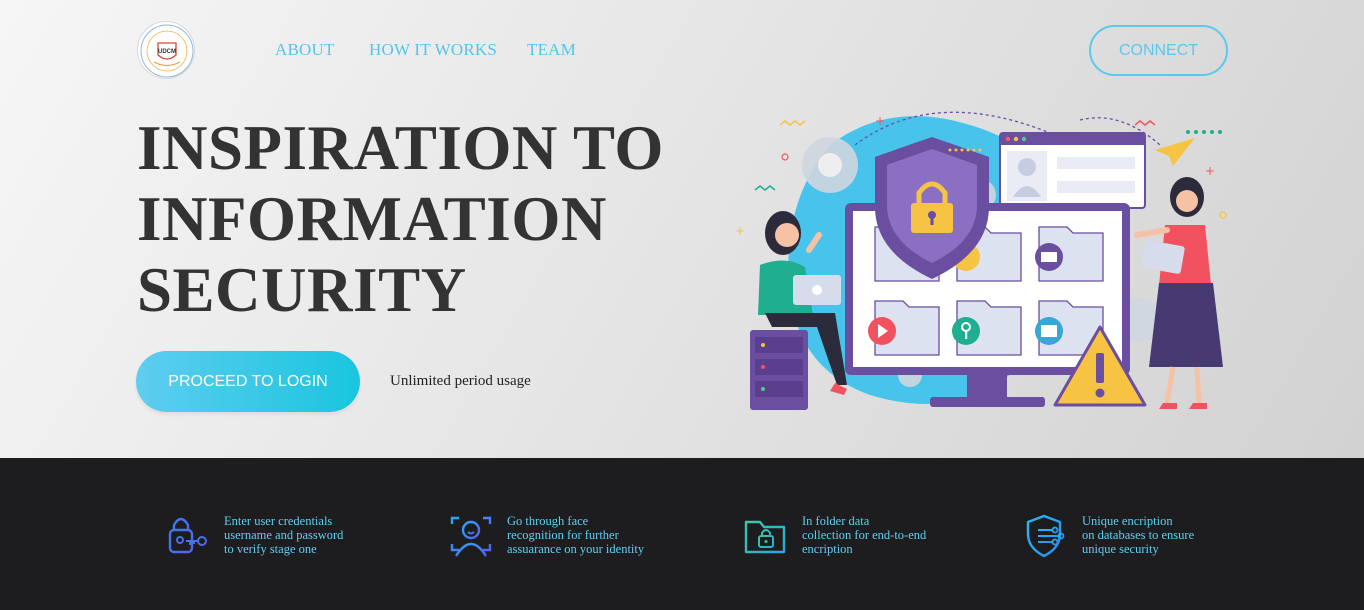 The image size is (1364, 610). What do you see at coordinates (1045, 536) in the screenshot?
I see `shield-circuit-icon` at bounding box center [1045, 536].